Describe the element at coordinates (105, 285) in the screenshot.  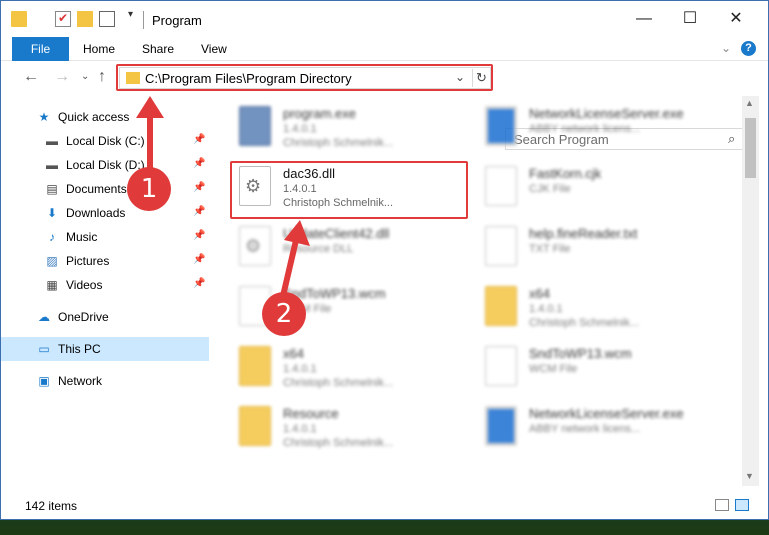
I see `sidebar-item-videos: ▦ Videos 📌` at that location.